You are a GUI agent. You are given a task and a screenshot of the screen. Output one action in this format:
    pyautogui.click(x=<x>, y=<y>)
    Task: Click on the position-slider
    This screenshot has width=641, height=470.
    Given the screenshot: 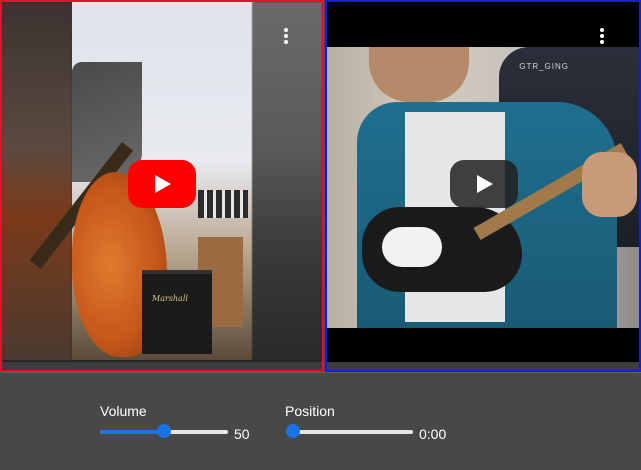 What is the action you would take?
    pyautogui.click(x=349, y=431)
    